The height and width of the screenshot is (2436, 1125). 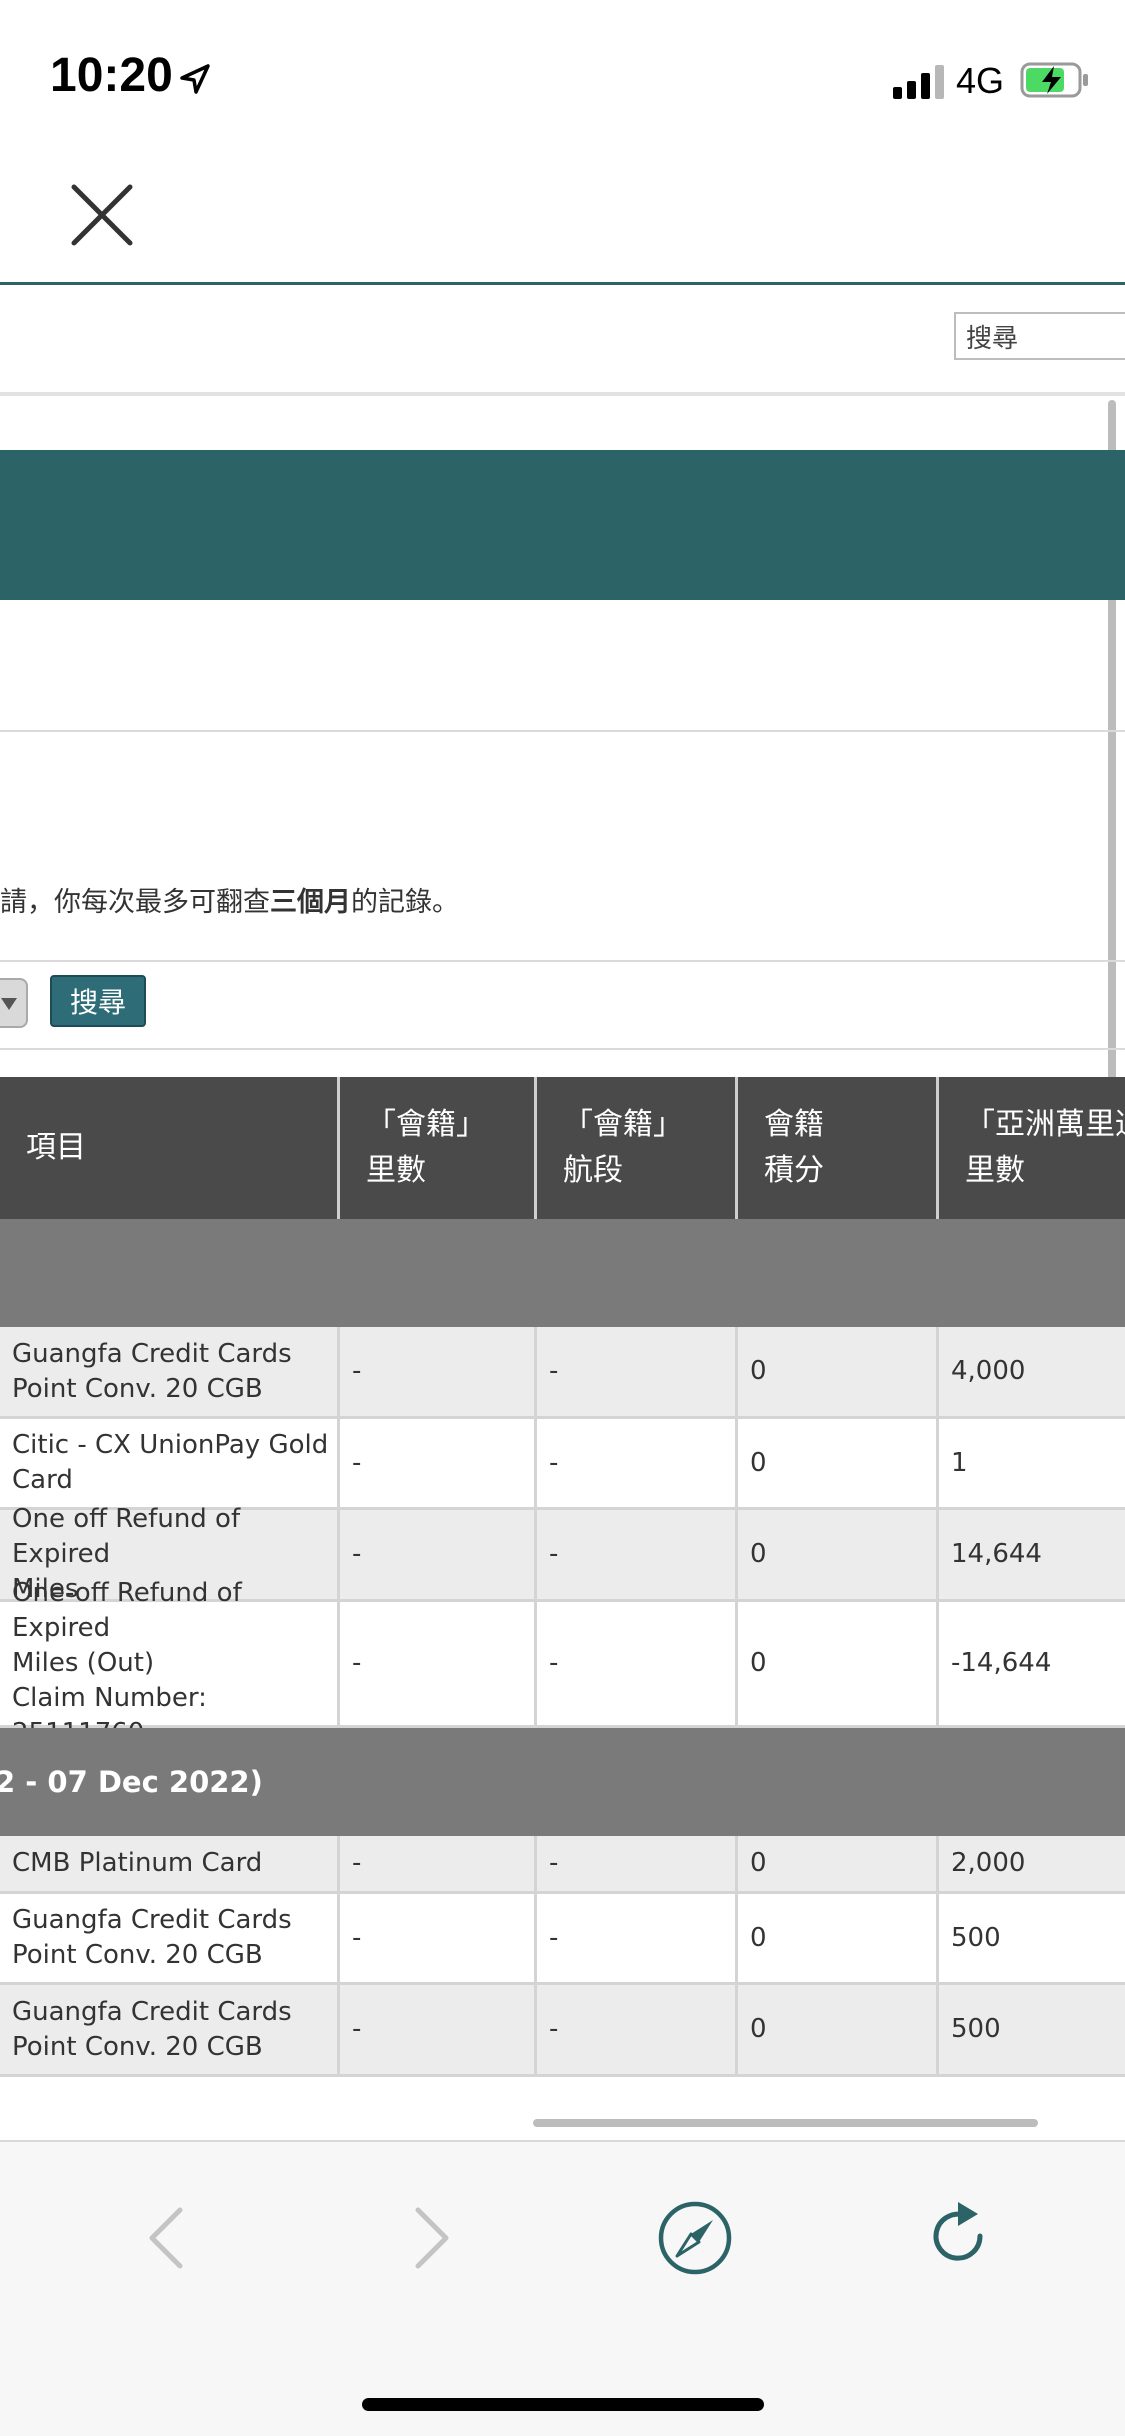 What do you see at coordinates (562, 1782) in the screenshot?
I see `table-group-row: 2 - 07 Dec 2022)` at bounding box center [562, 1782].